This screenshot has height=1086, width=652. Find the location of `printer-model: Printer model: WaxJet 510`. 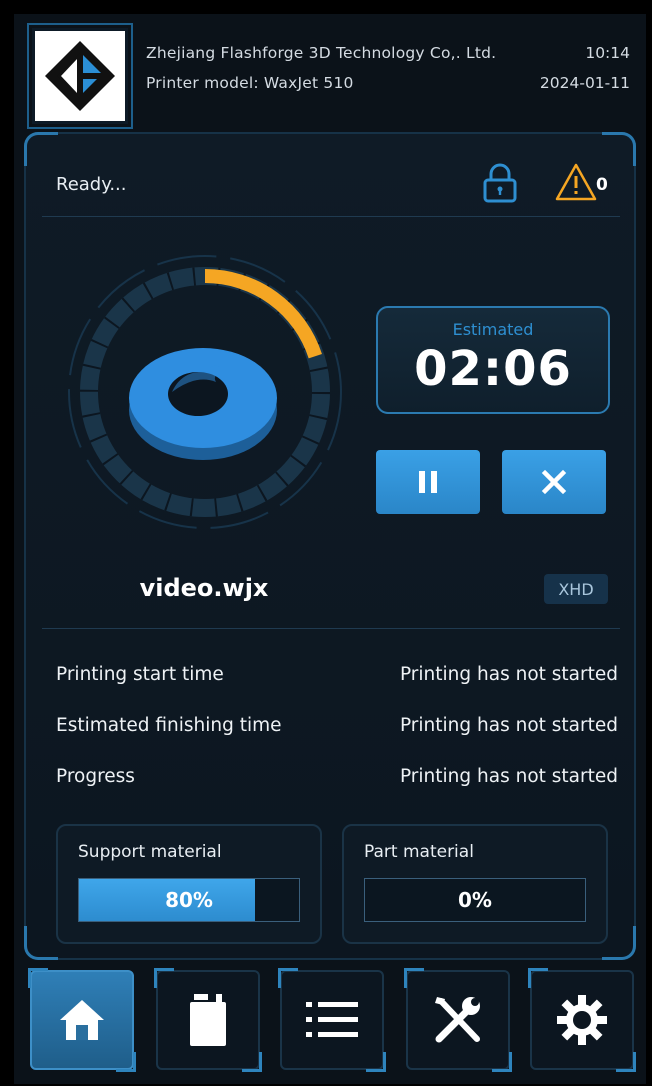

printer-model: Printer model: WaxJet 510 is located at coordinates (250, 83).